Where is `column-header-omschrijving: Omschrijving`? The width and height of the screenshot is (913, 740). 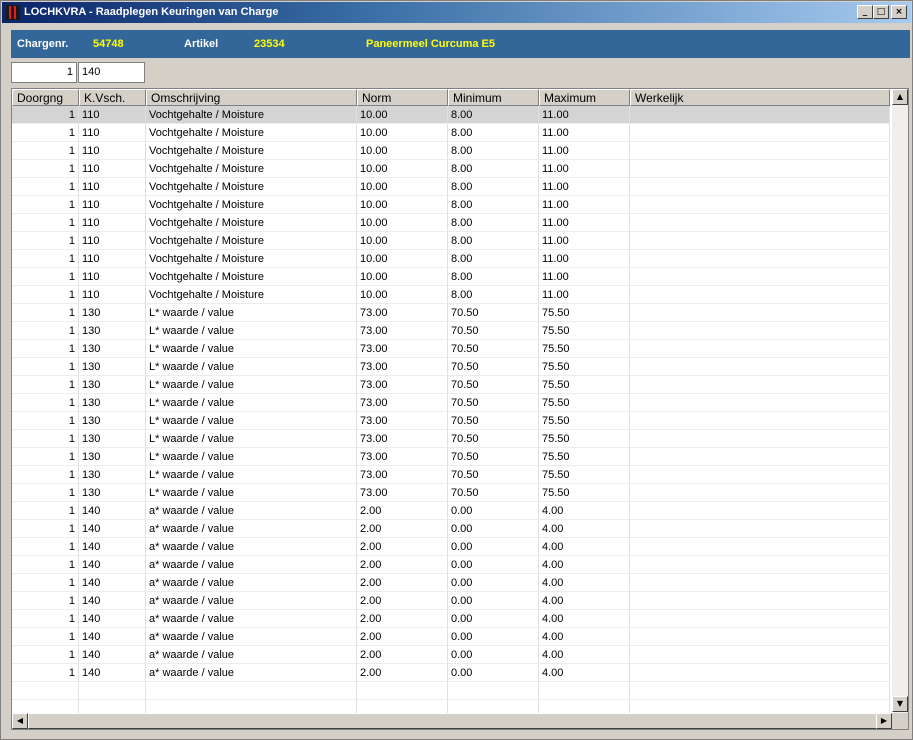
column-header-omschrijving: Omschrijving is located at coordinates (251, 97).